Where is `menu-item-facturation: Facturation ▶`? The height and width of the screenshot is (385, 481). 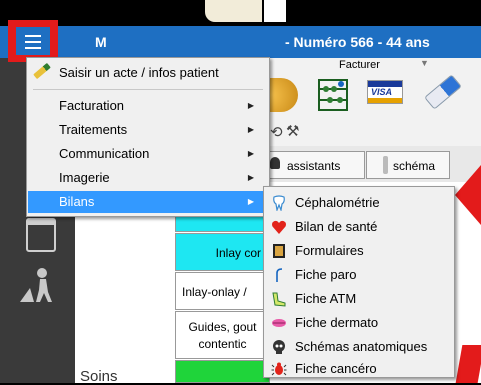
menu-item-facturation: Facturation ▶ is located at coordinates (148, 106).